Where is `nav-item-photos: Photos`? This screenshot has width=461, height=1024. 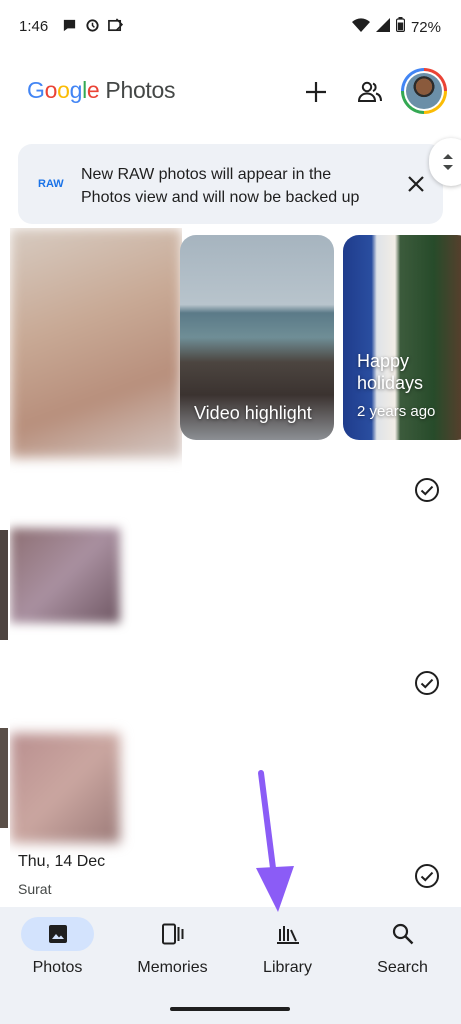 nav-item-photos: Photos is located at coordinates (57, 952).